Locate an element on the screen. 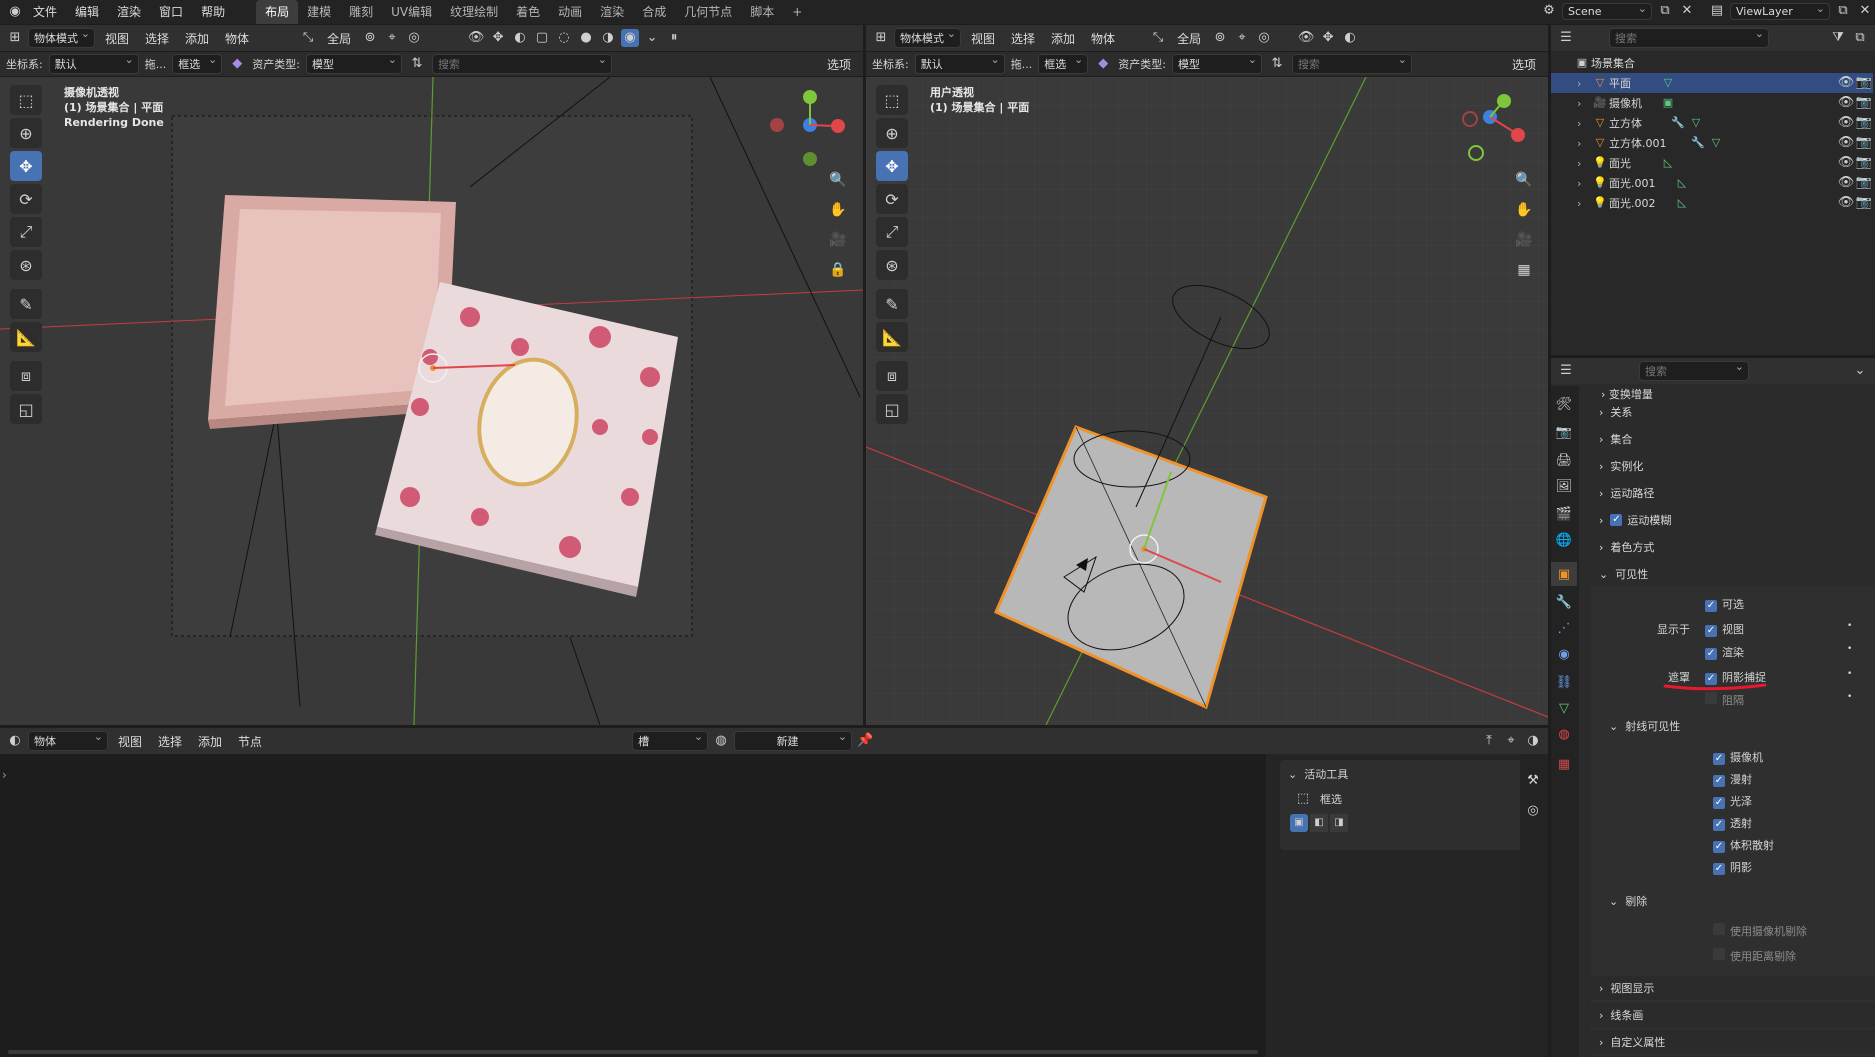 The height and width of the screenshot is (1057, 1875). menu-select: 选择 is located at coordinates (1023, 38).